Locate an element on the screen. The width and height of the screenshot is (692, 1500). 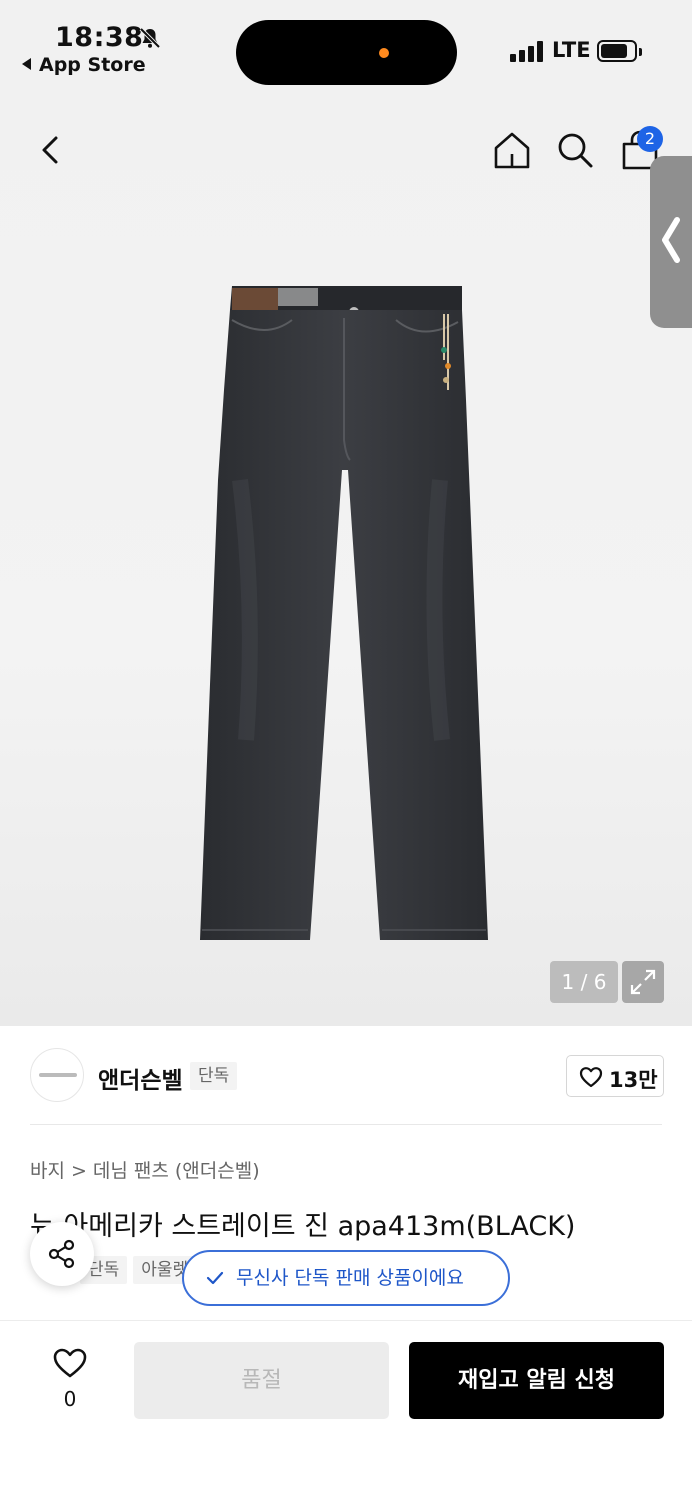
bell-muted-icon is located at coordinates (150, 38).